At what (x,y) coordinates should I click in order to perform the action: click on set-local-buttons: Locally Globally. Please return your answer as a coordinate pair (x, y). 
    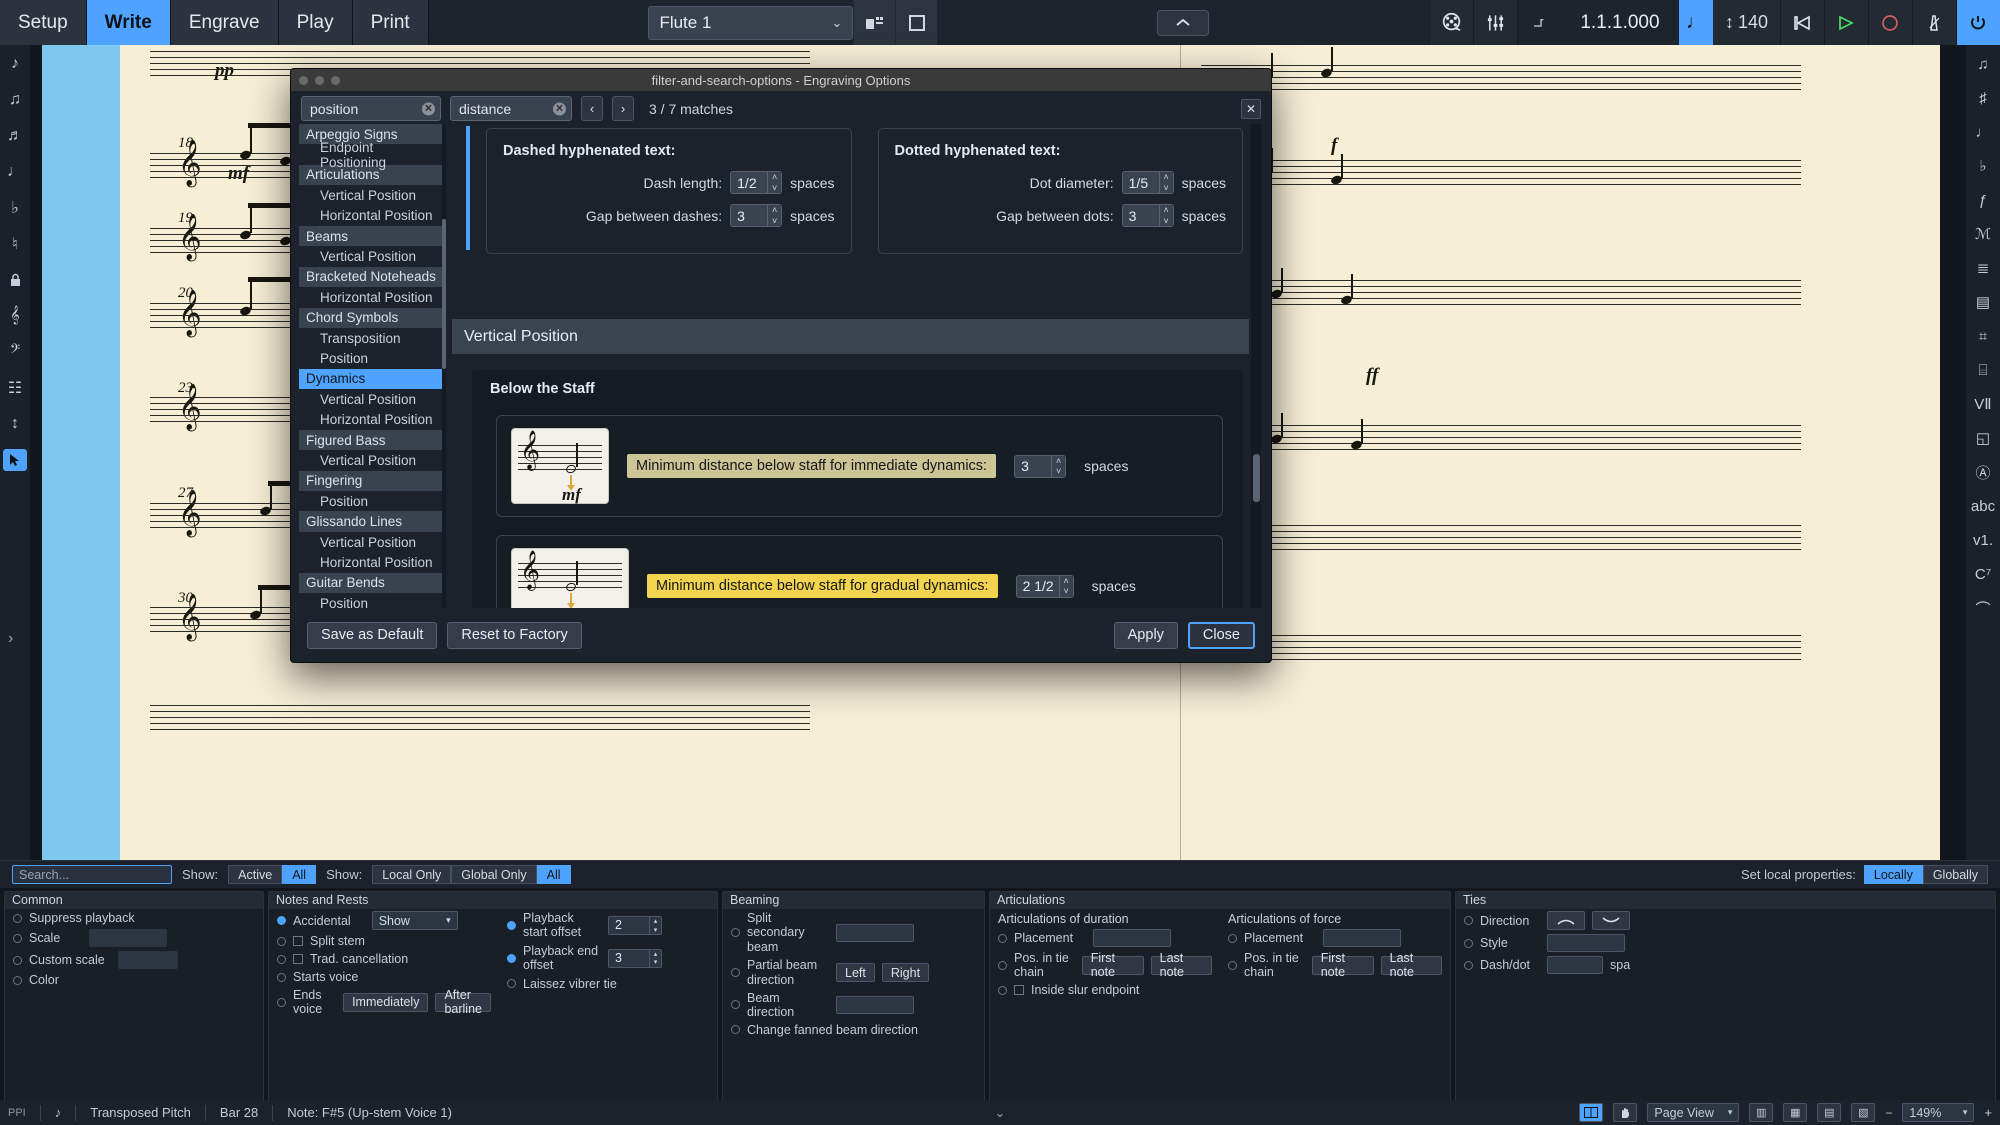
    Looking at the image, I should click on (1925, 874).